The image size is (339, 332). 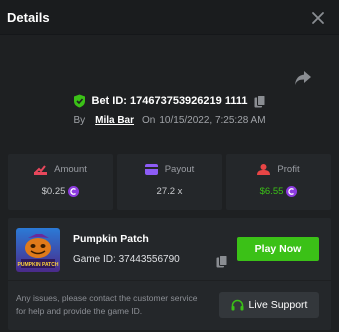 What do you see at coordinates (264, 169) in the screenshot?
I see `profit-icon` at bounding box center [264, 169].